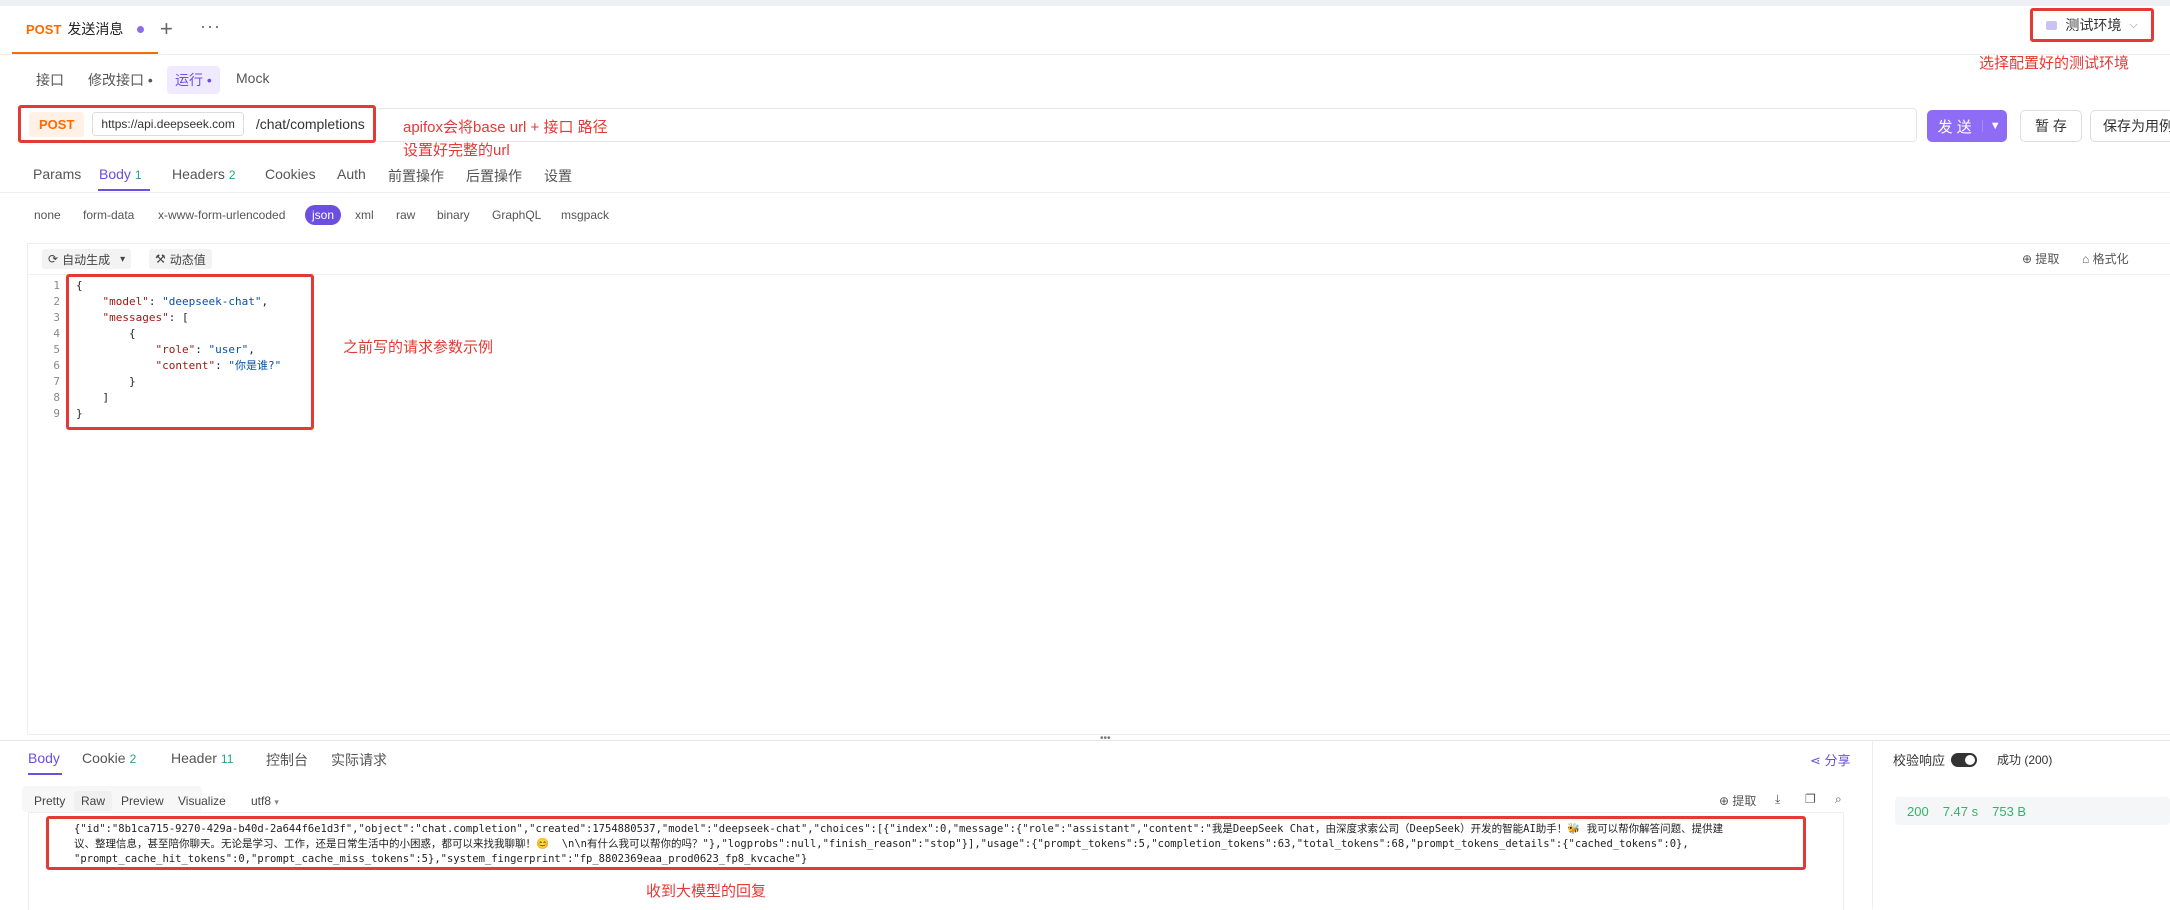  I want to click on body-type-raw: raw, so click(405, 215).